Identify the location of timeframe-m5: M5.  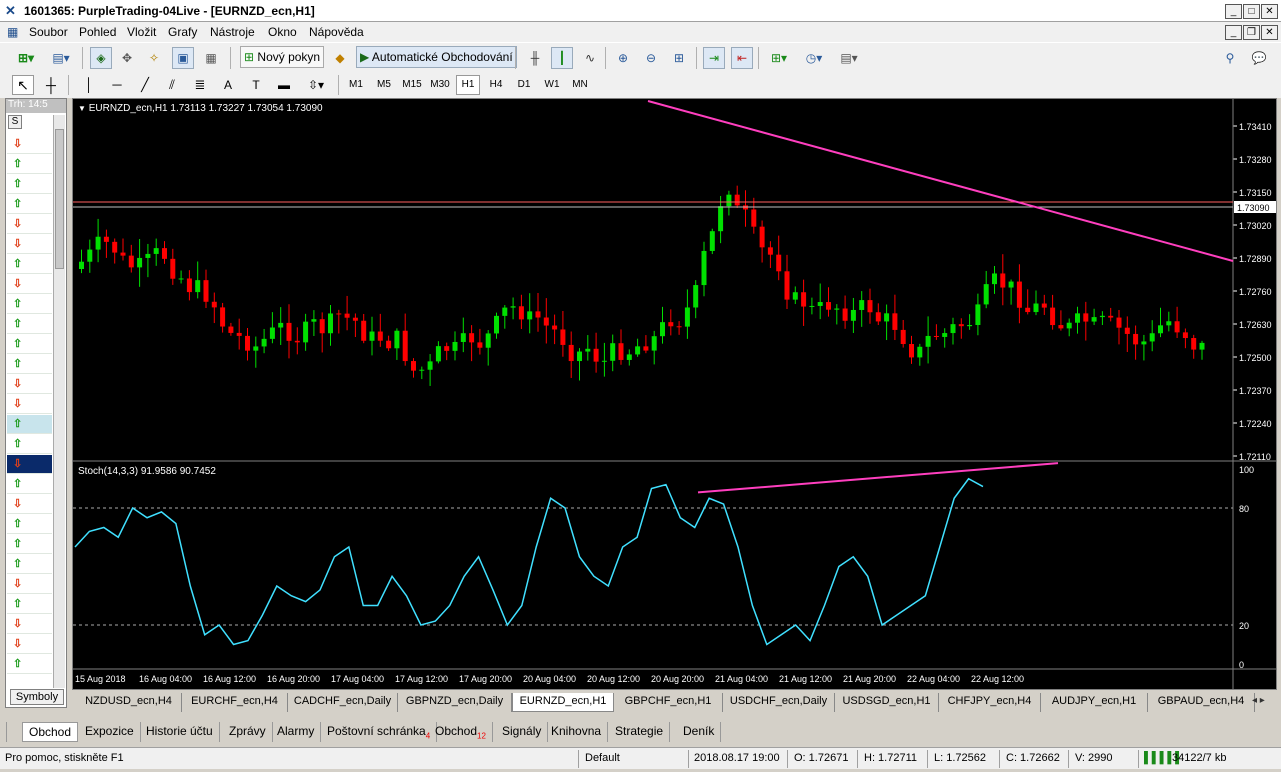
(384, 85).